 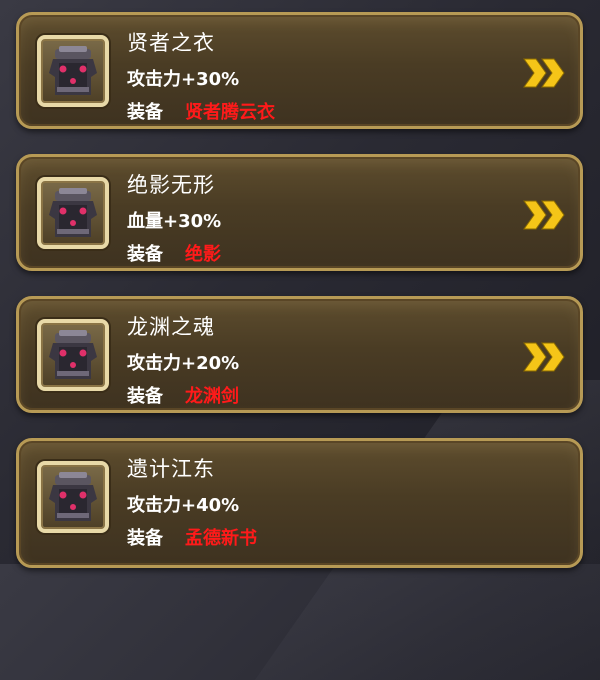 What do you see at coordinates (221, 538) in the screenshot?
I see `equip-name: 孟德新书` at bounding box center [221, 538].